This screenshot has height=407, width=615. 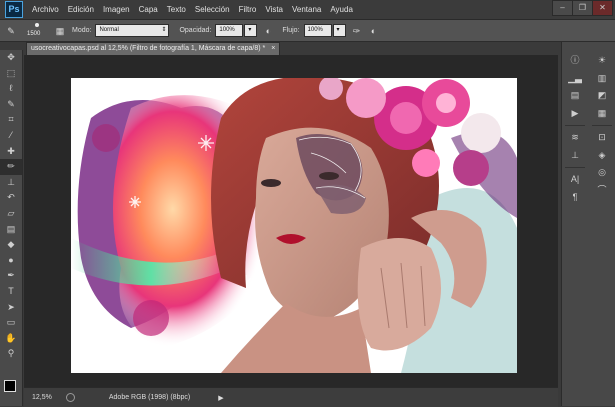 I want to click on color-profile: Adobe RGB (1998) (8bpc), so click(x=149, y=397).